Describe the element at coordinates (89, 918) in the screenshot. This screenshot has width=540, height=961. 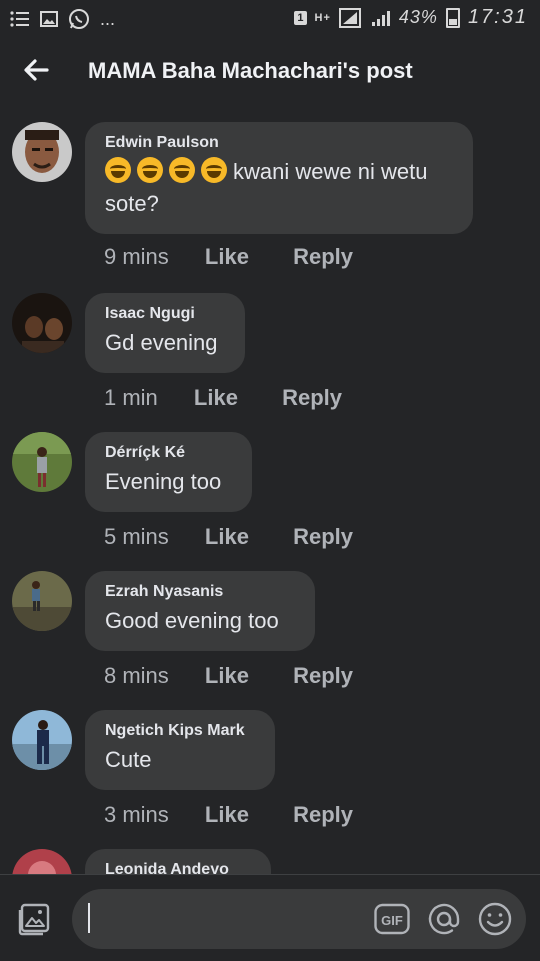
I see `text-caret` at that location.